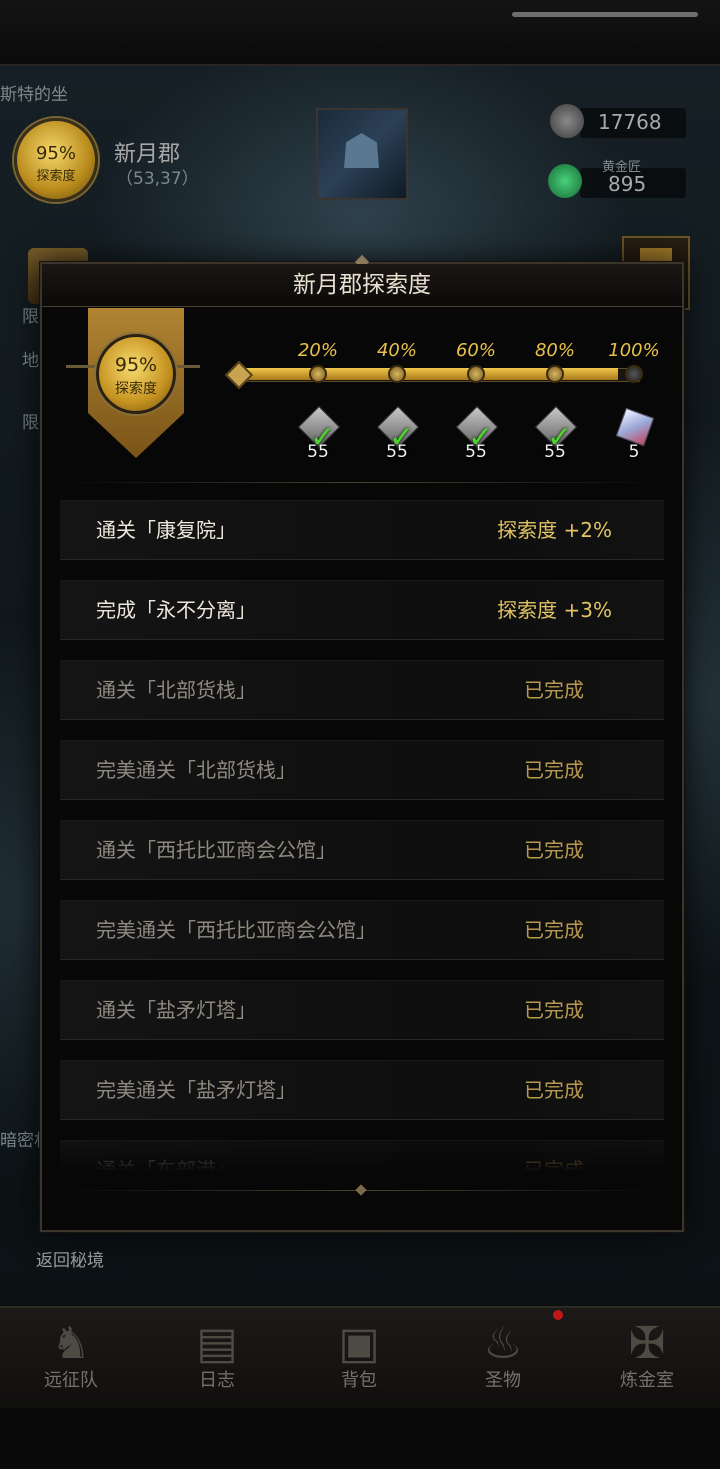 The image size is (720, 1469). What do you see at coordinates (554, 350) in the screenshot?
I see `tier-pct-label: 80%` at bounding box center [554, 350].